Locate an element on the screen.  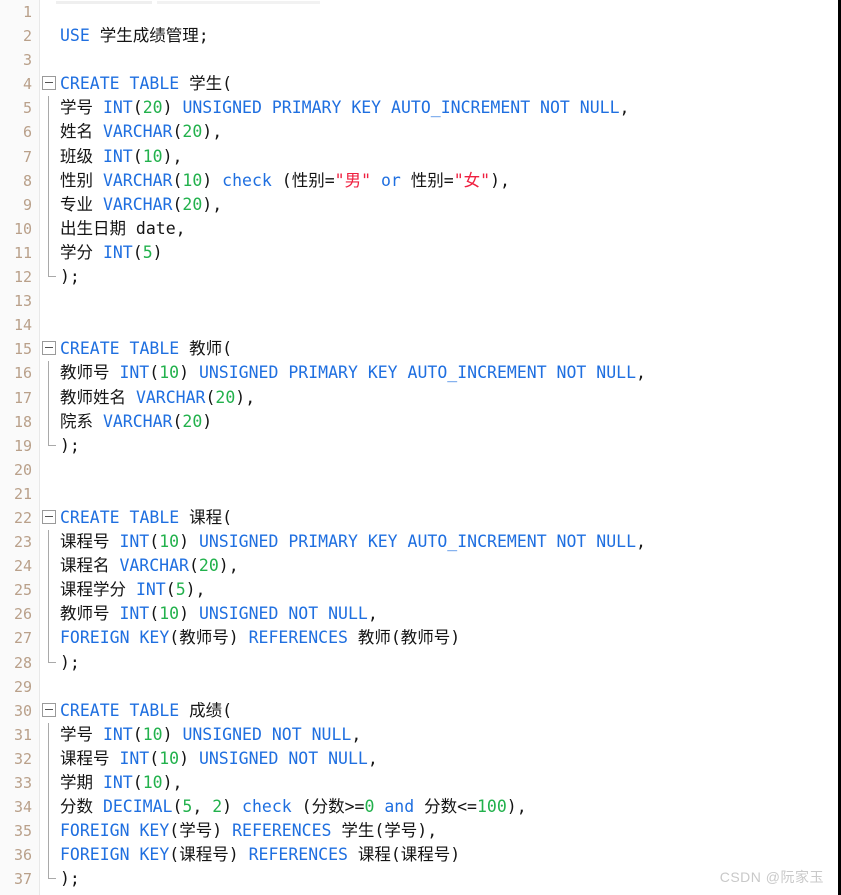
code-line-text: 出生日期 date, is located at coordinates (123, 229).